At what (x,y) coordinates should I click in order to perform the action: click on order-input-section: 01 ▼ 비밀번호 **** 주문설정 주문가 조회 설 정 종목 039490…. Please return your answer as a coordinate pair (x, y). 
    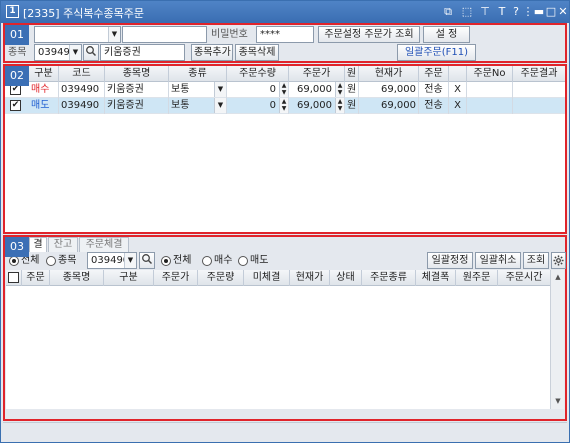
    Looking at the image, I should click on (285, 43).